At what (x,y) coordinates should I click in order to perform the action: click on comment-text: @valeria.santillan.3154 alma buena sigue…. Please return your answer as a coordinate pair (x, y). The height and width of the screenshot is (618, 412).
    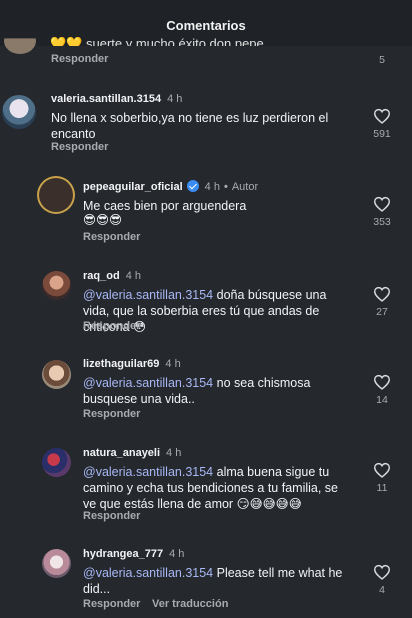
    Looking at the image, I should click on (218, 488).